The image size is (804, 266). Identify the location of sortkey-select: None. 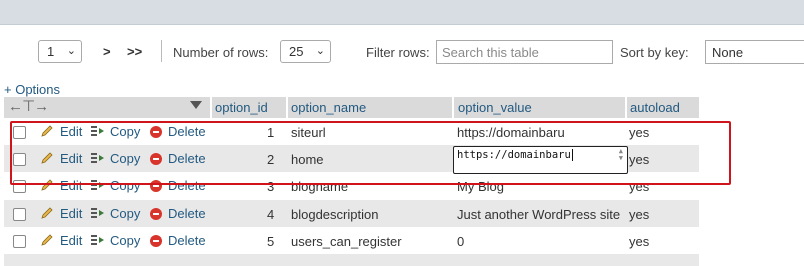
(754, 52).